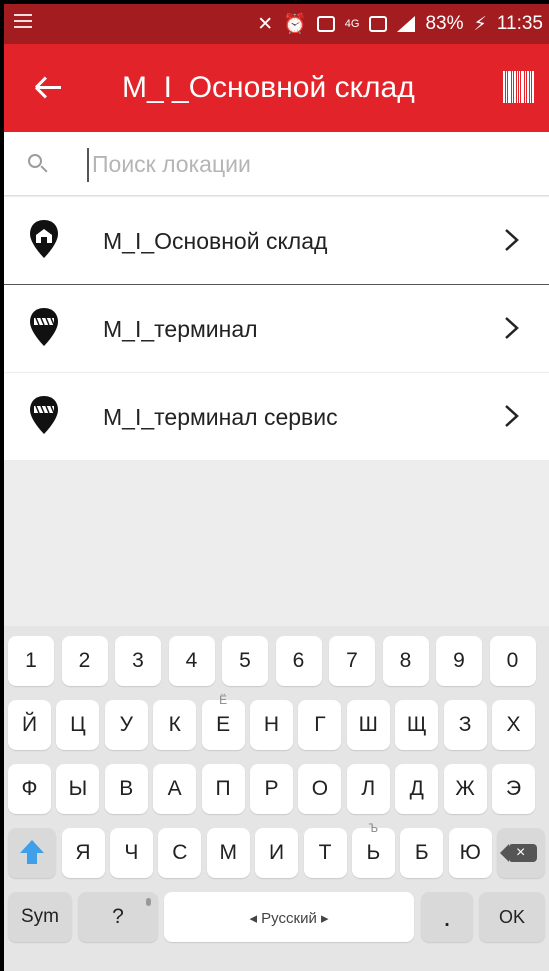 The height and width of the screenshot is (971, 549). Describe the element at coordinates (84, 661) in the screenshot. I see `key-2: 2` at that location.